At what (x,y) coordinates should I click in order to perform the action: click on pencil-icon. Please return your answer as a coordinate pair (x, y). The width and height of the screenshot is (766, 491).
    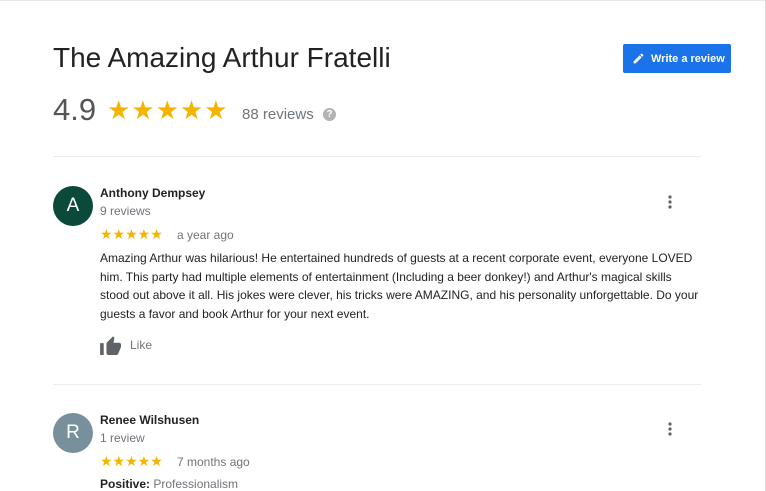
    Looking at the image, I should click on (638, 58).